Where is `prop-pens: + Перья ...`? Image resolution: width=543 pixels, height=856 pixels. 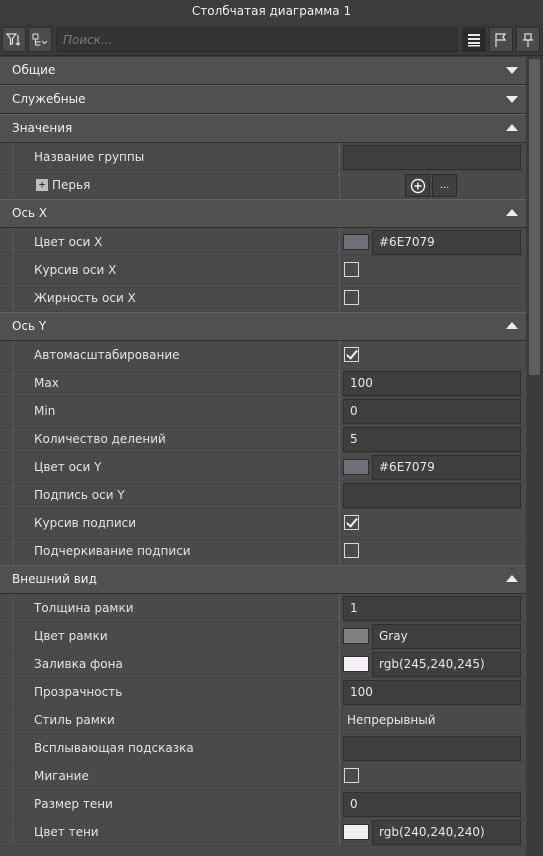 prop-pens: + Перья ... is located at coordinates (263, 185).